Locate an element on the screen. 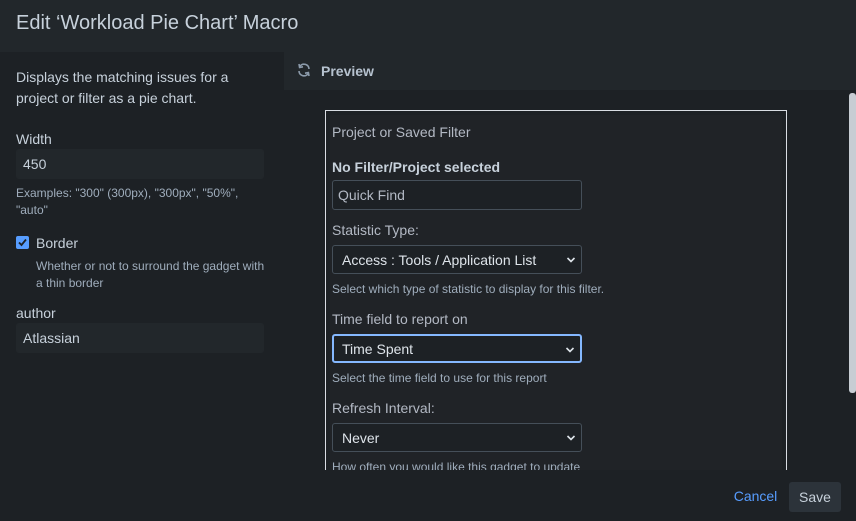 This screenshot has width=856, height=521. author-field: Atlassian is located at coordinates (140, 338).